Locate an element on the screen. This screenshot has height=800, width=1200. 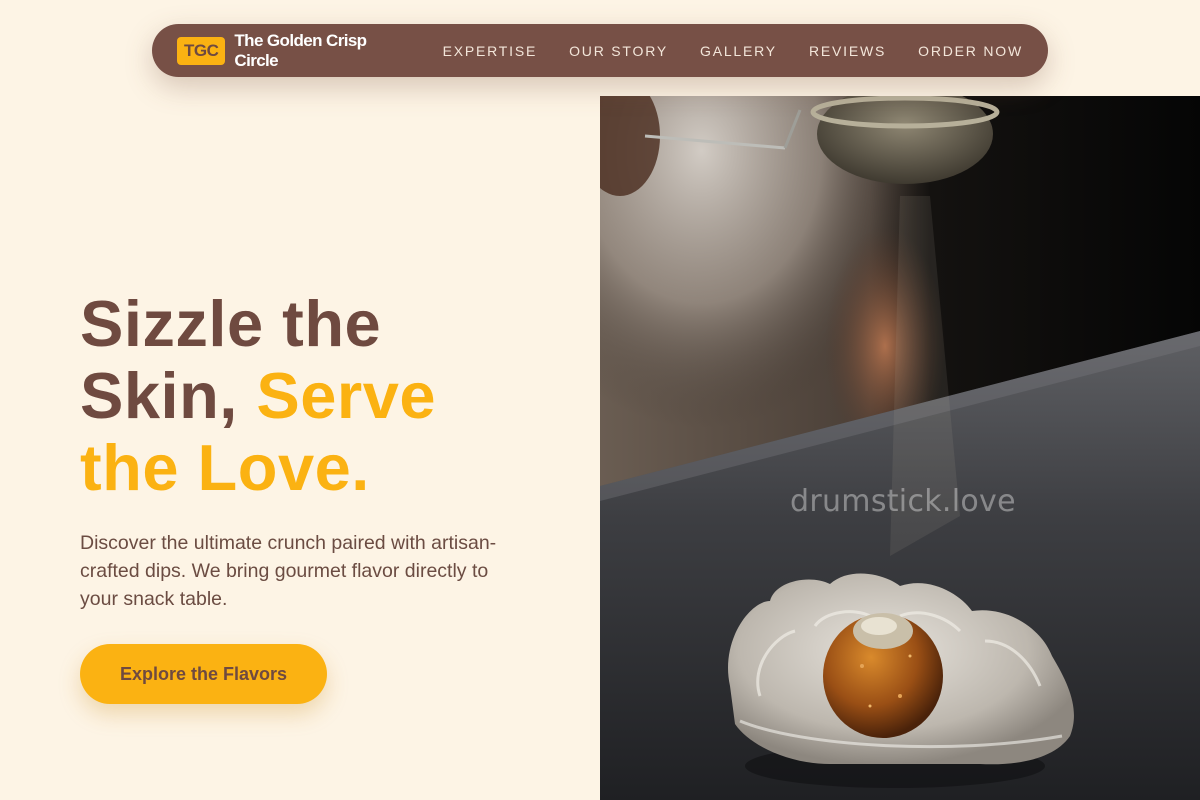
image-watermark: drumstick.love is located at coordinates (903, 501).